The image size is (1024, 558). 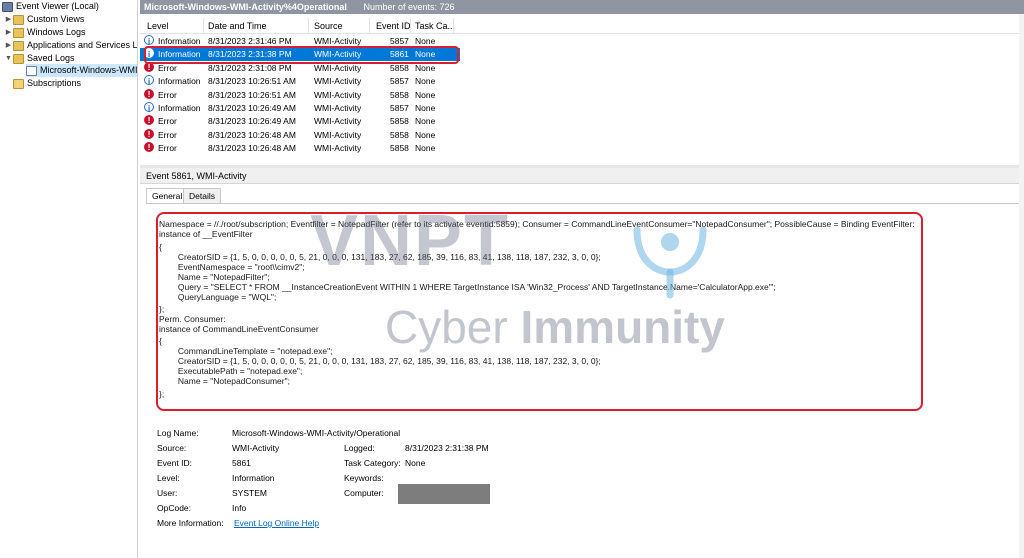 I want to click on watermark-logo-icon, so click(x=670, y=262).